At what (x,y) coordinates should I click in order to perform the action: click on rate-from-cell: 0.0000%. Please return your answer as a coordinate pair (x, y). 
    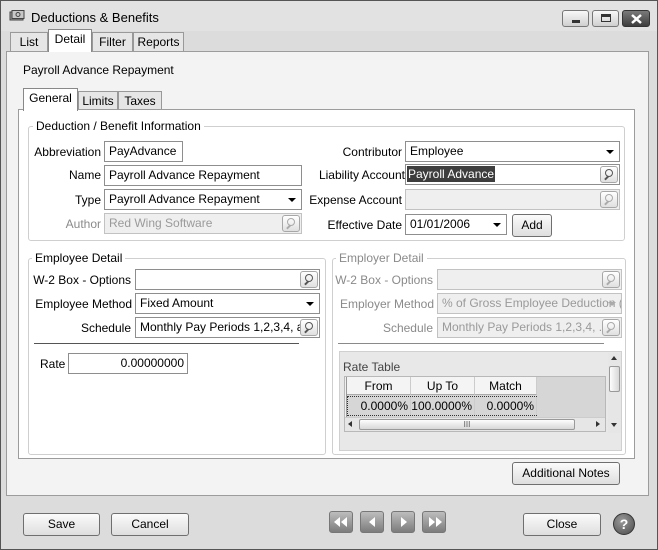
    Looking at the image, I should click on (379, 406).